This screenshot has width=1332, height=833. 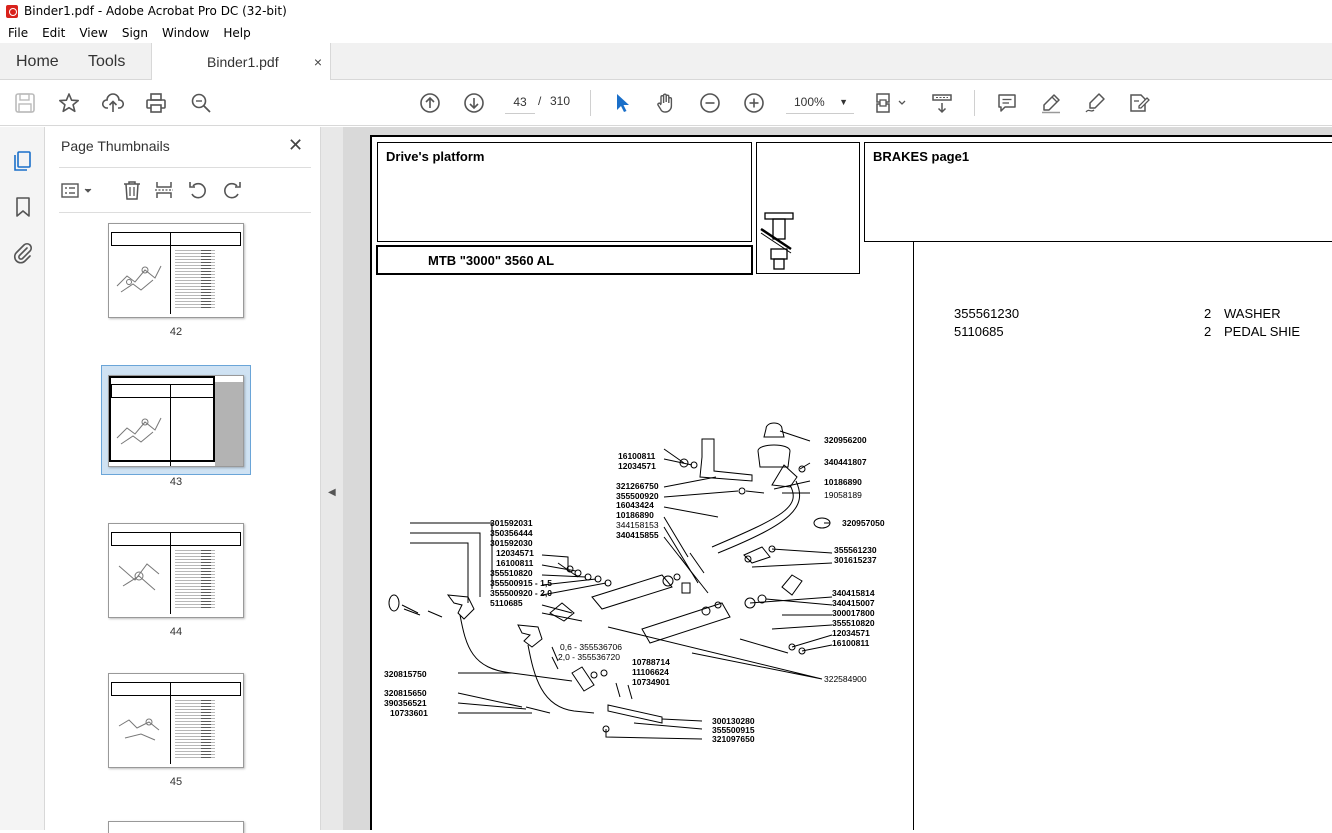 What do you see at coordinates (1208, 331) in the screenshot?
I see `part-qty: 2` at bounding box center [1208, 331].